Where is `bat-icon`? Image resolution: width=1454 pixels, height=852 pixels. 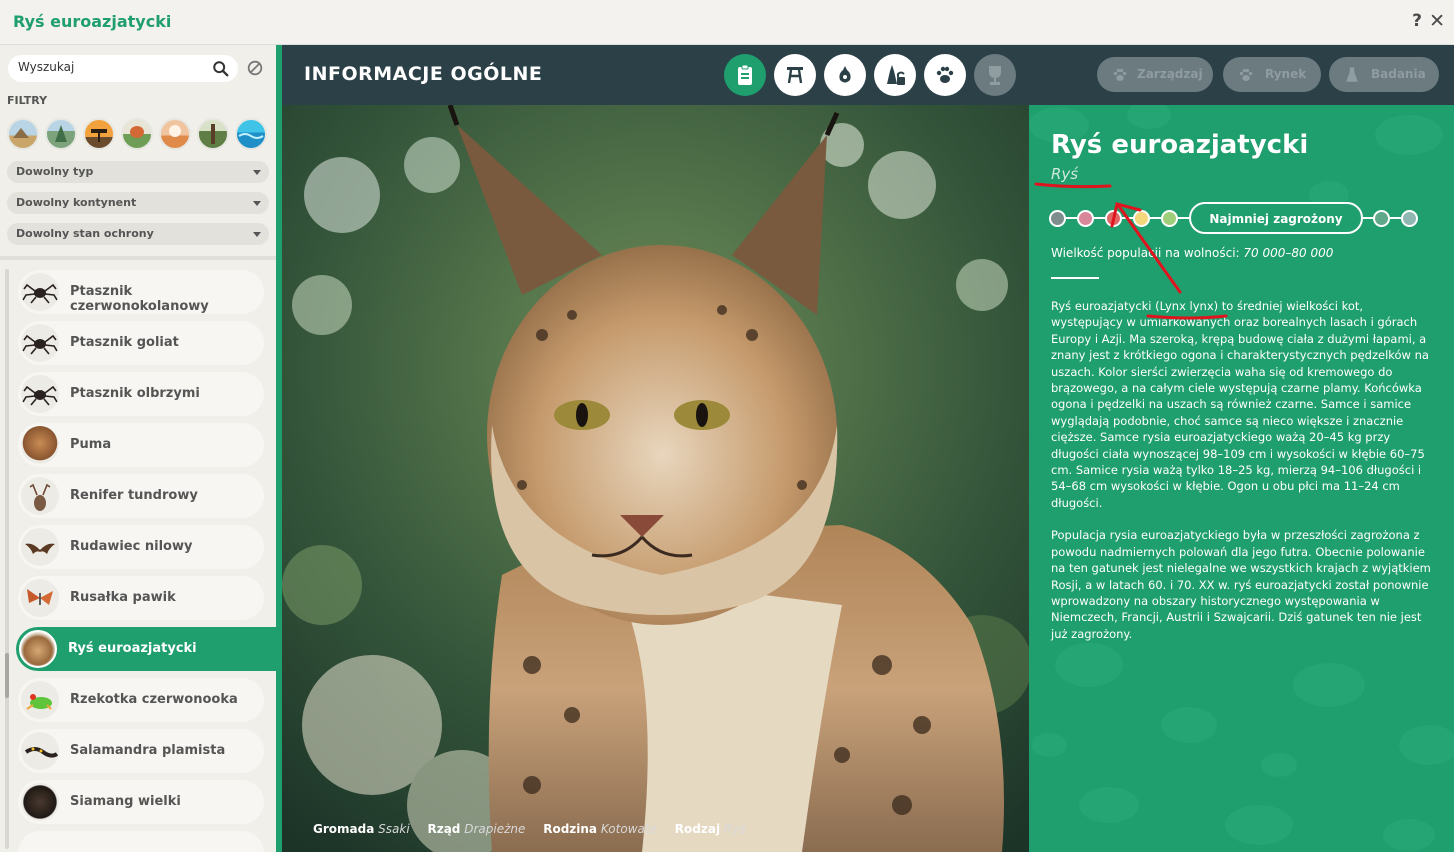 bat-icon is located at coordinates (40, 547).